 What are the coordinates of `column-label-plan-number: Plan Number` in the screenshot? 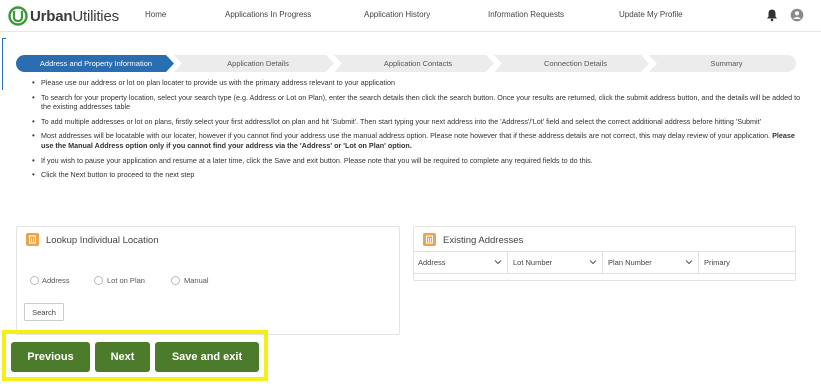 It's located at (630, 262).